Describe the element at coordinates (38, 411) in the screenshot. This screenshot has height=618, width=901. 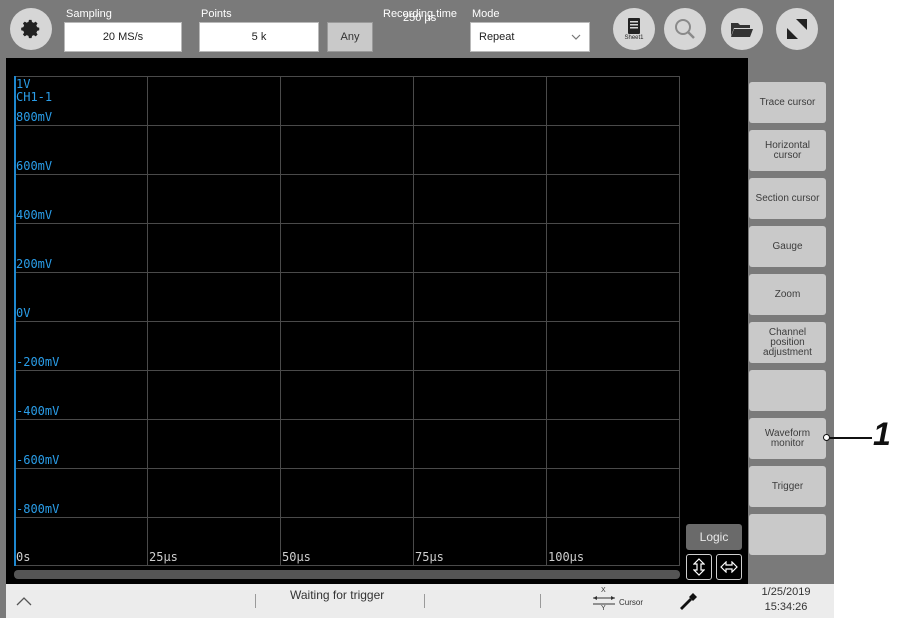
I see `y-tick-label: -400mV` at that location.